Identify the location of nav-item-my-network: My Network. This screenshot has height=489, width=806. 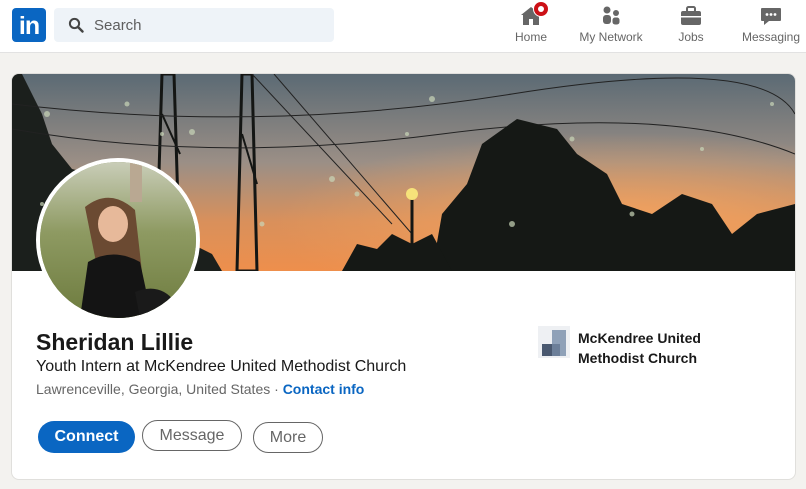
(611, 27).